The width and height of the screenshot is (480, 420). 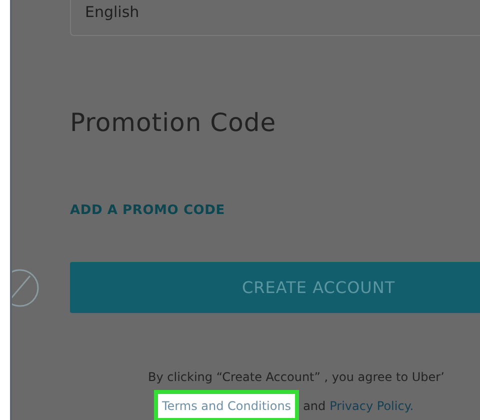 What do you see at coordinates (296, 377) in the screenshot?
I see `terms-text: By clicking “Create Account” , you agree to Uber’` at bounding box center [296, 377].